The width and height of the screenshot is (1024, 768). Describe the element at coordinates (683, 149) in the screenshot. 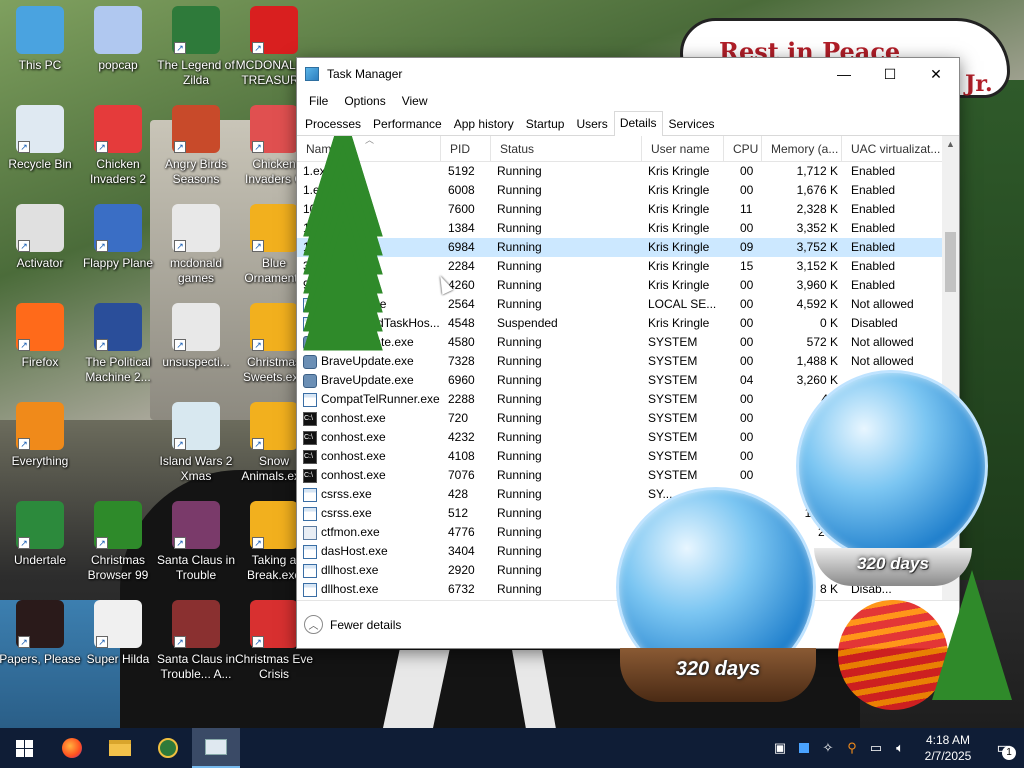

I see `column-header-user-name: User name` at that location.